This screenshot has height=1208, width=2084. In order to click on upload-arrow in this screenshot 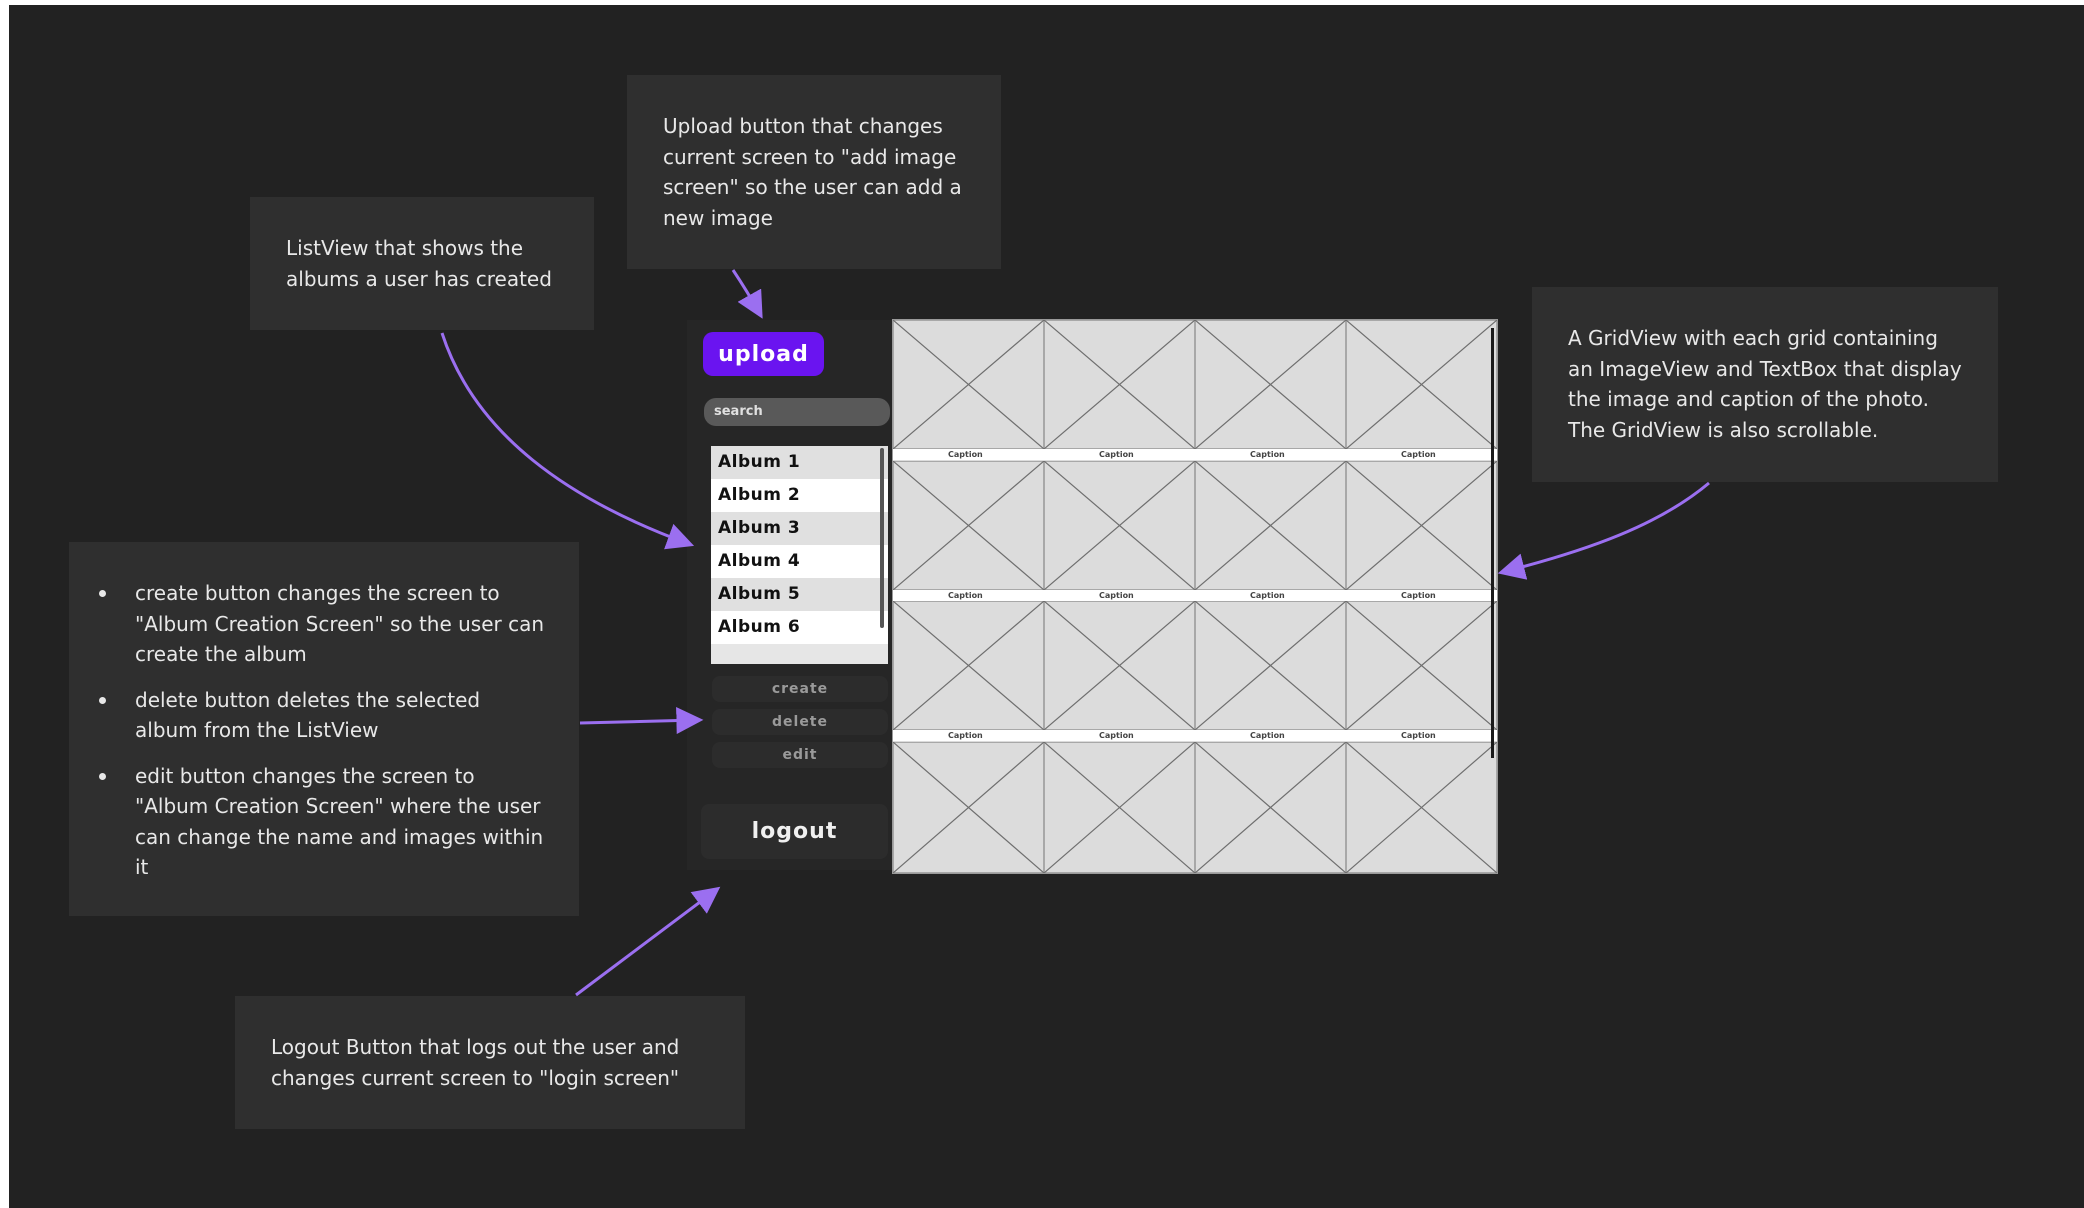, I will do `click(747, 294)`.